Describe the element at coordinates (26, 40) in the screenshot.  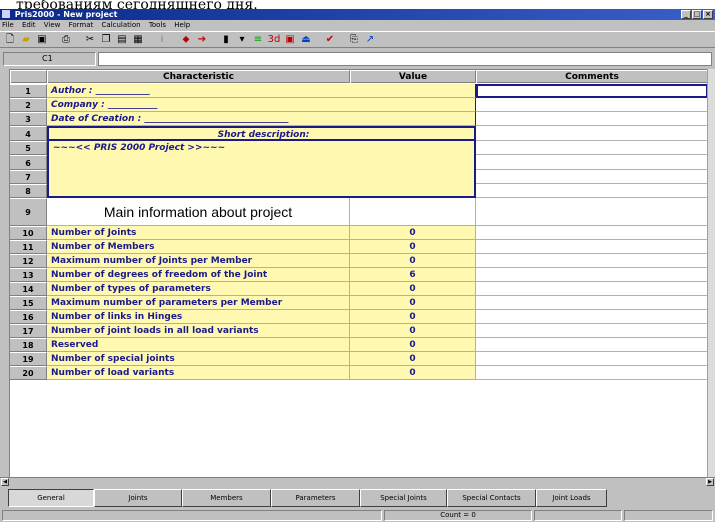
I see `open-folder-icon: ▰` at that location.